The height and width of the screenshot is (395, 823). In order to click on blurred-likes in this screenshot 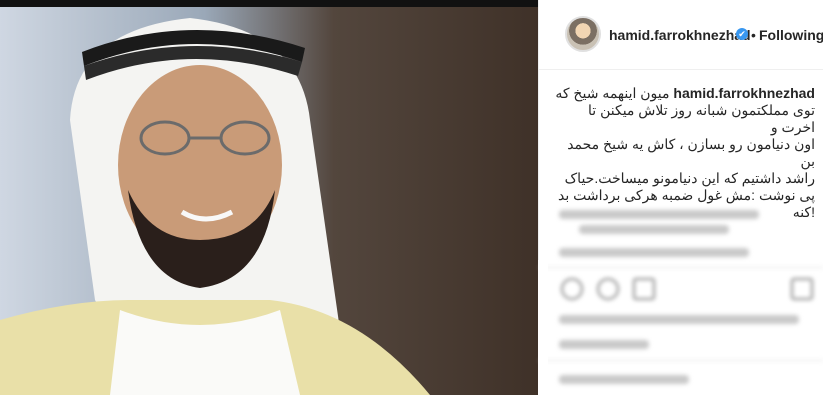, I will do `click(679, 319)`.